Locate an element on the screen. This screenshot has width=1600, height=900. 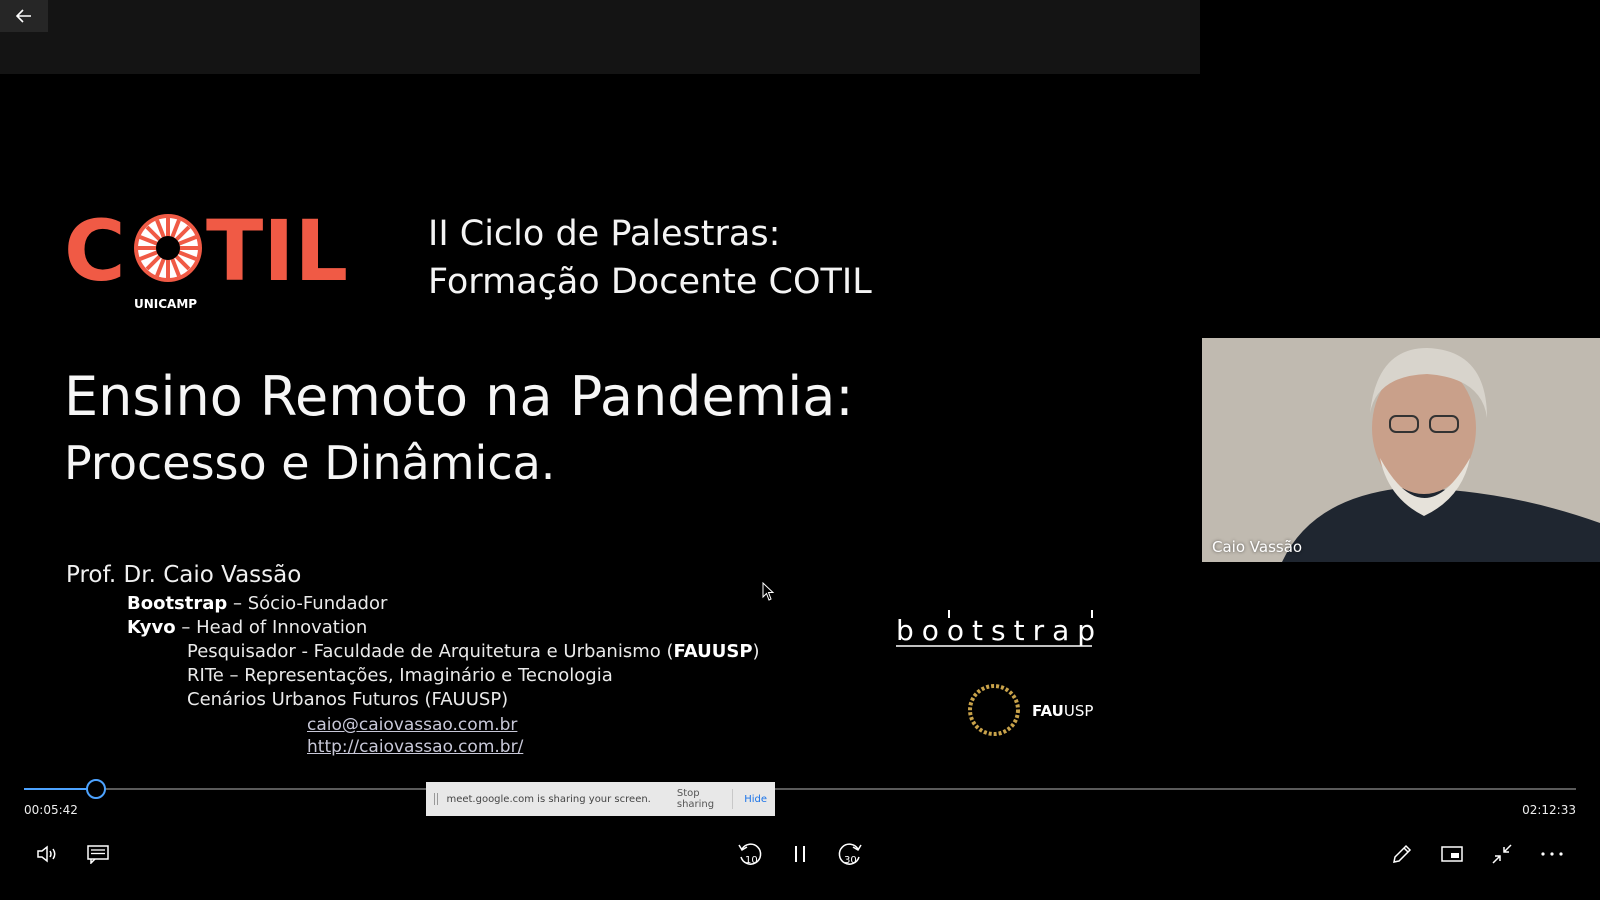
rewind-button: 10 is located at coordinates (750, 854).